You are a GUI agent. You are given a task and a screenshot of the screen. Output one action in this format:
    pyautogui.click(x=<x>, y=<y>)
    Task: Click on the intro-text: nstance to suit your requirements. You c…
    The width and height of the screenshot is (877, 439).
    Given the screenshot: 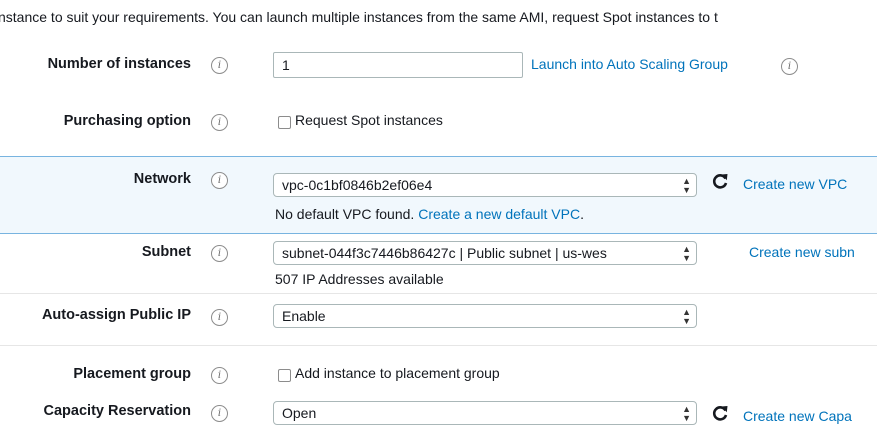 What is the action you would take?
    pyautogui.click(x=359, y=17)
    